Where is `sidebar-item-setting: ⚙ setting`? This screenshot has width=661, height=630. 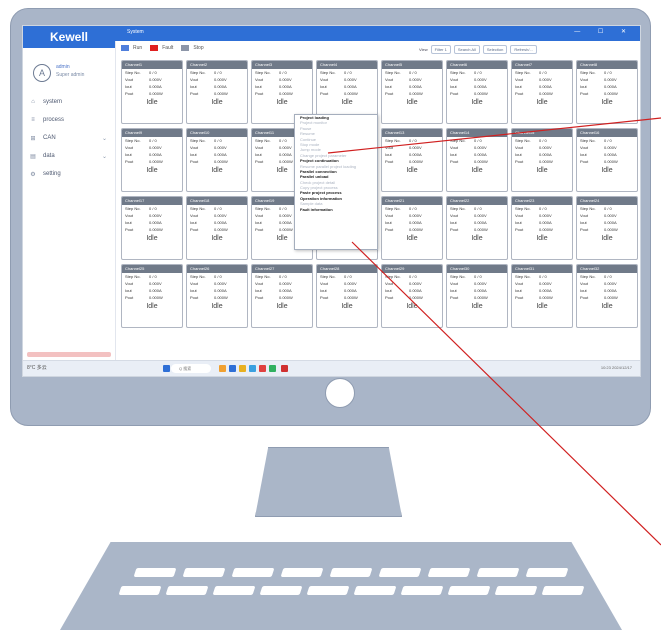
sidebar-item-setting: ⚙ setting is located at coordinates (69, 174).